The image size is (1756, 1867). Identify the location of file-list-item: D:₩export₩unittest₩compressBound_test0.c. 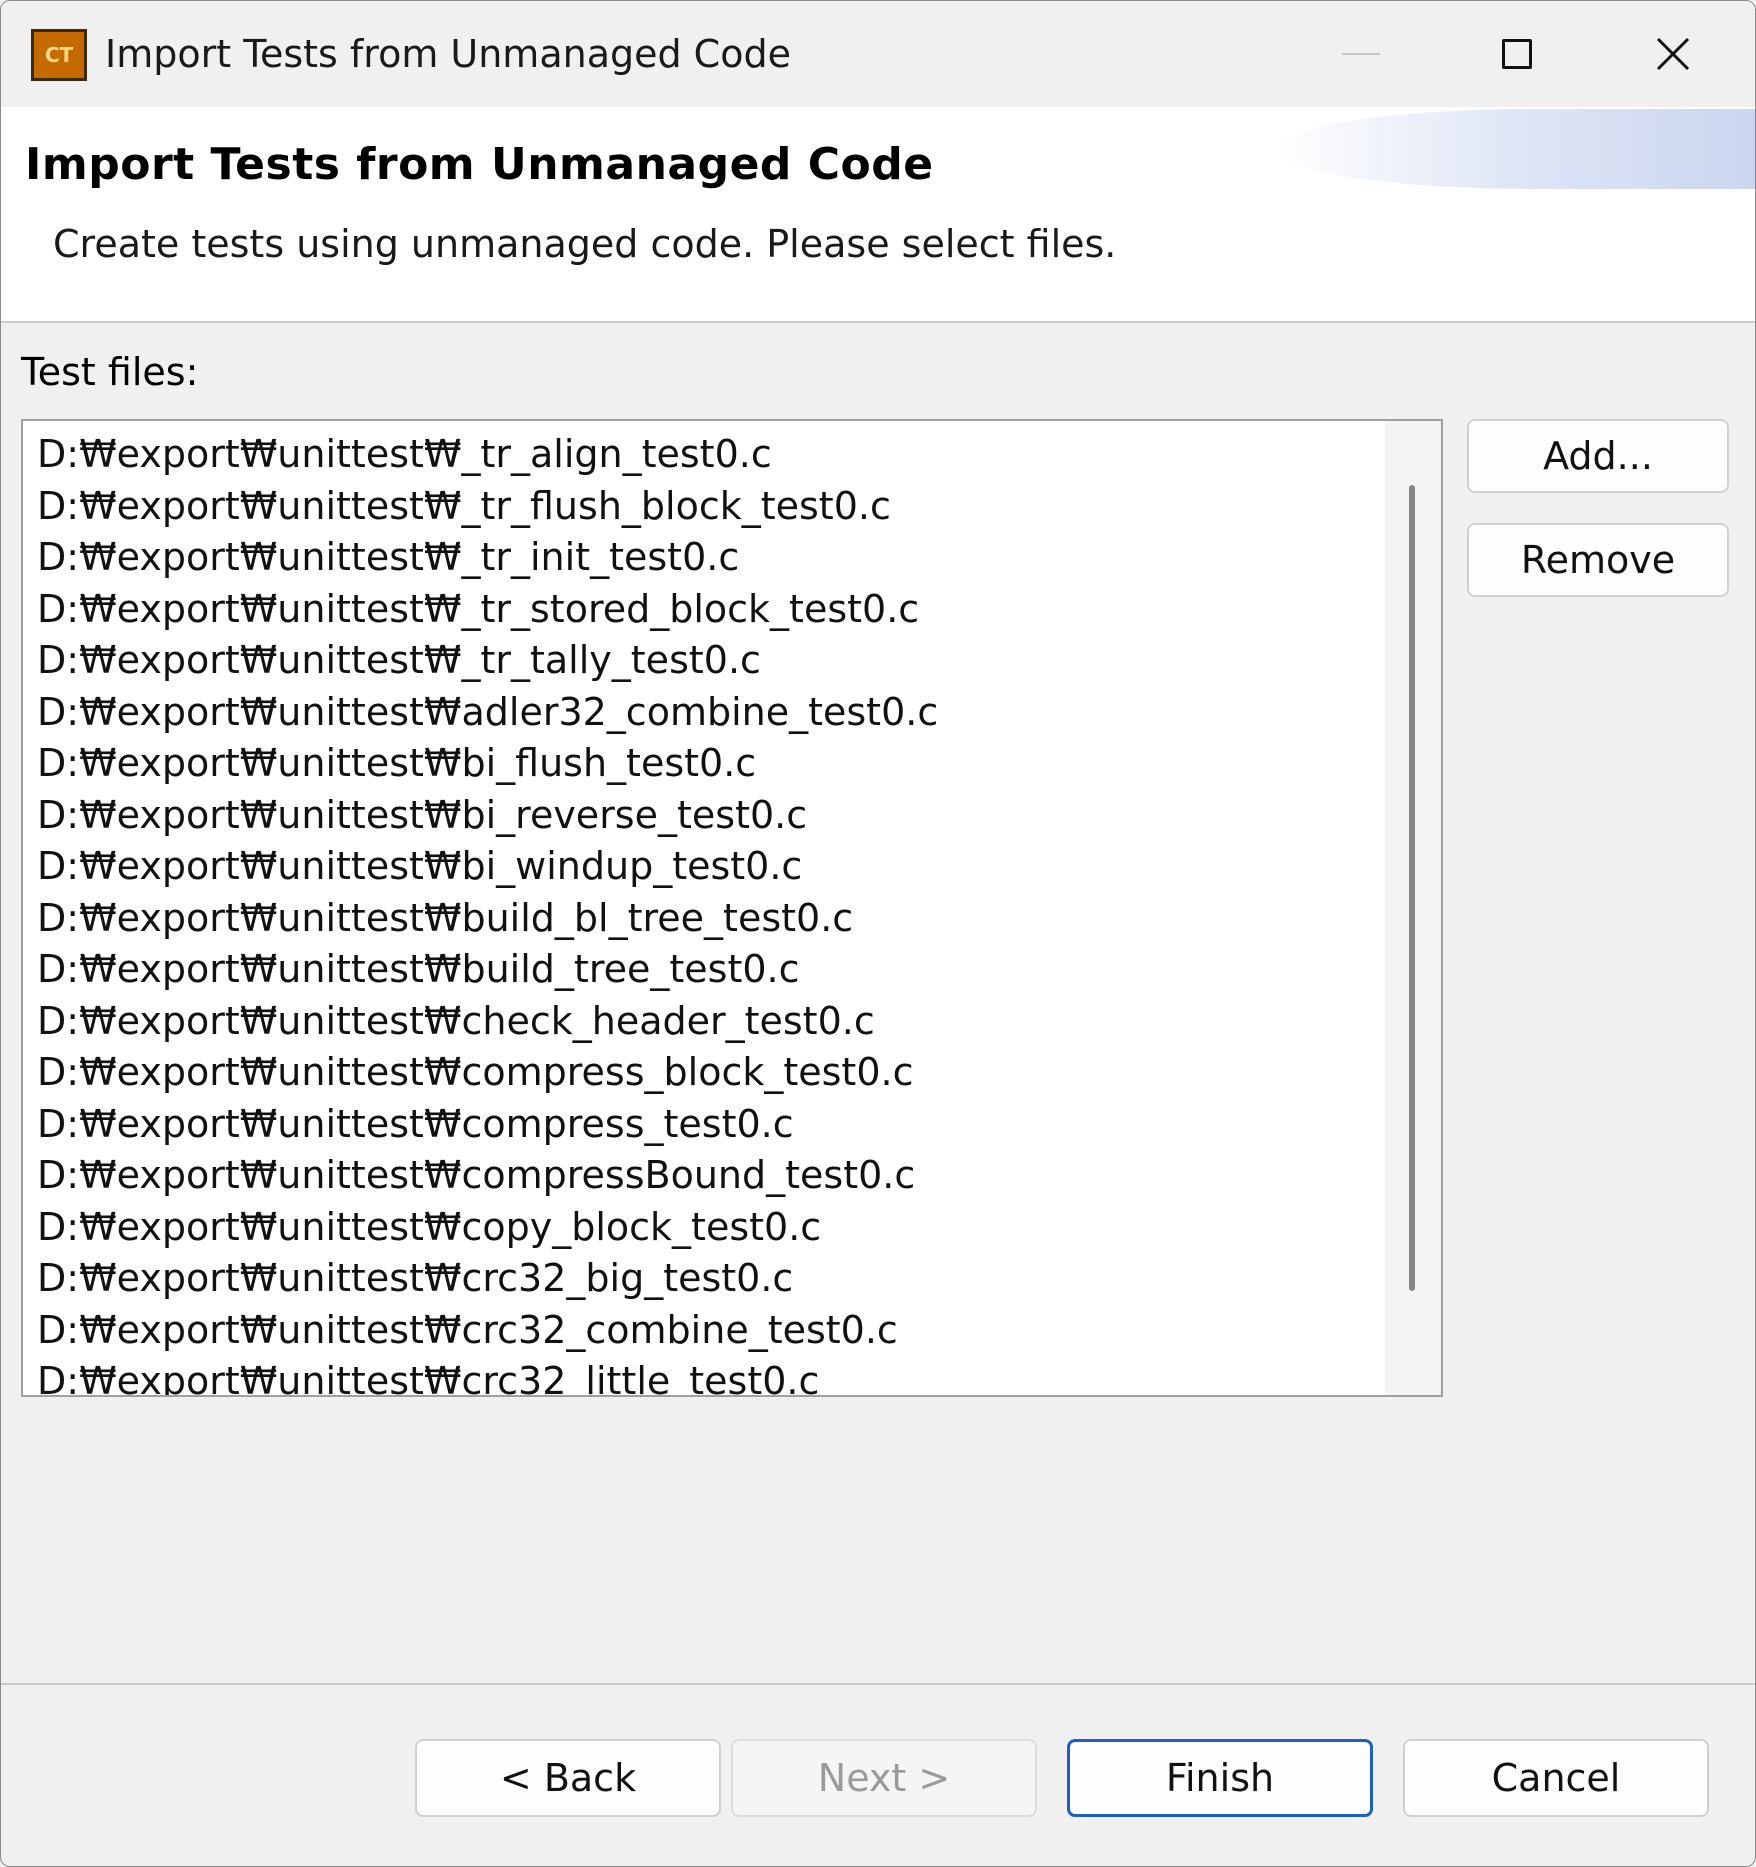
(739, 1176).